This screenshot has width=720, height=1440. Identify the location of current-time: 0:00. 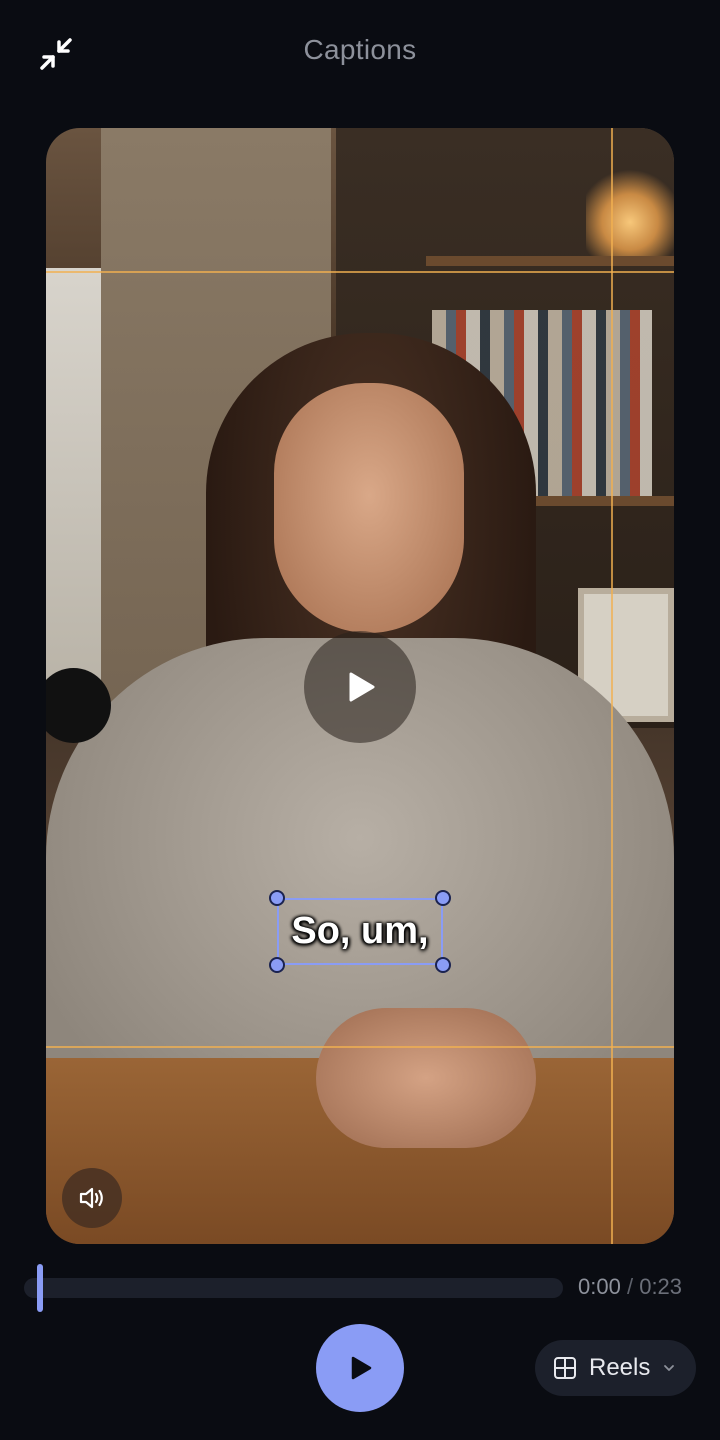
(599, 1286).